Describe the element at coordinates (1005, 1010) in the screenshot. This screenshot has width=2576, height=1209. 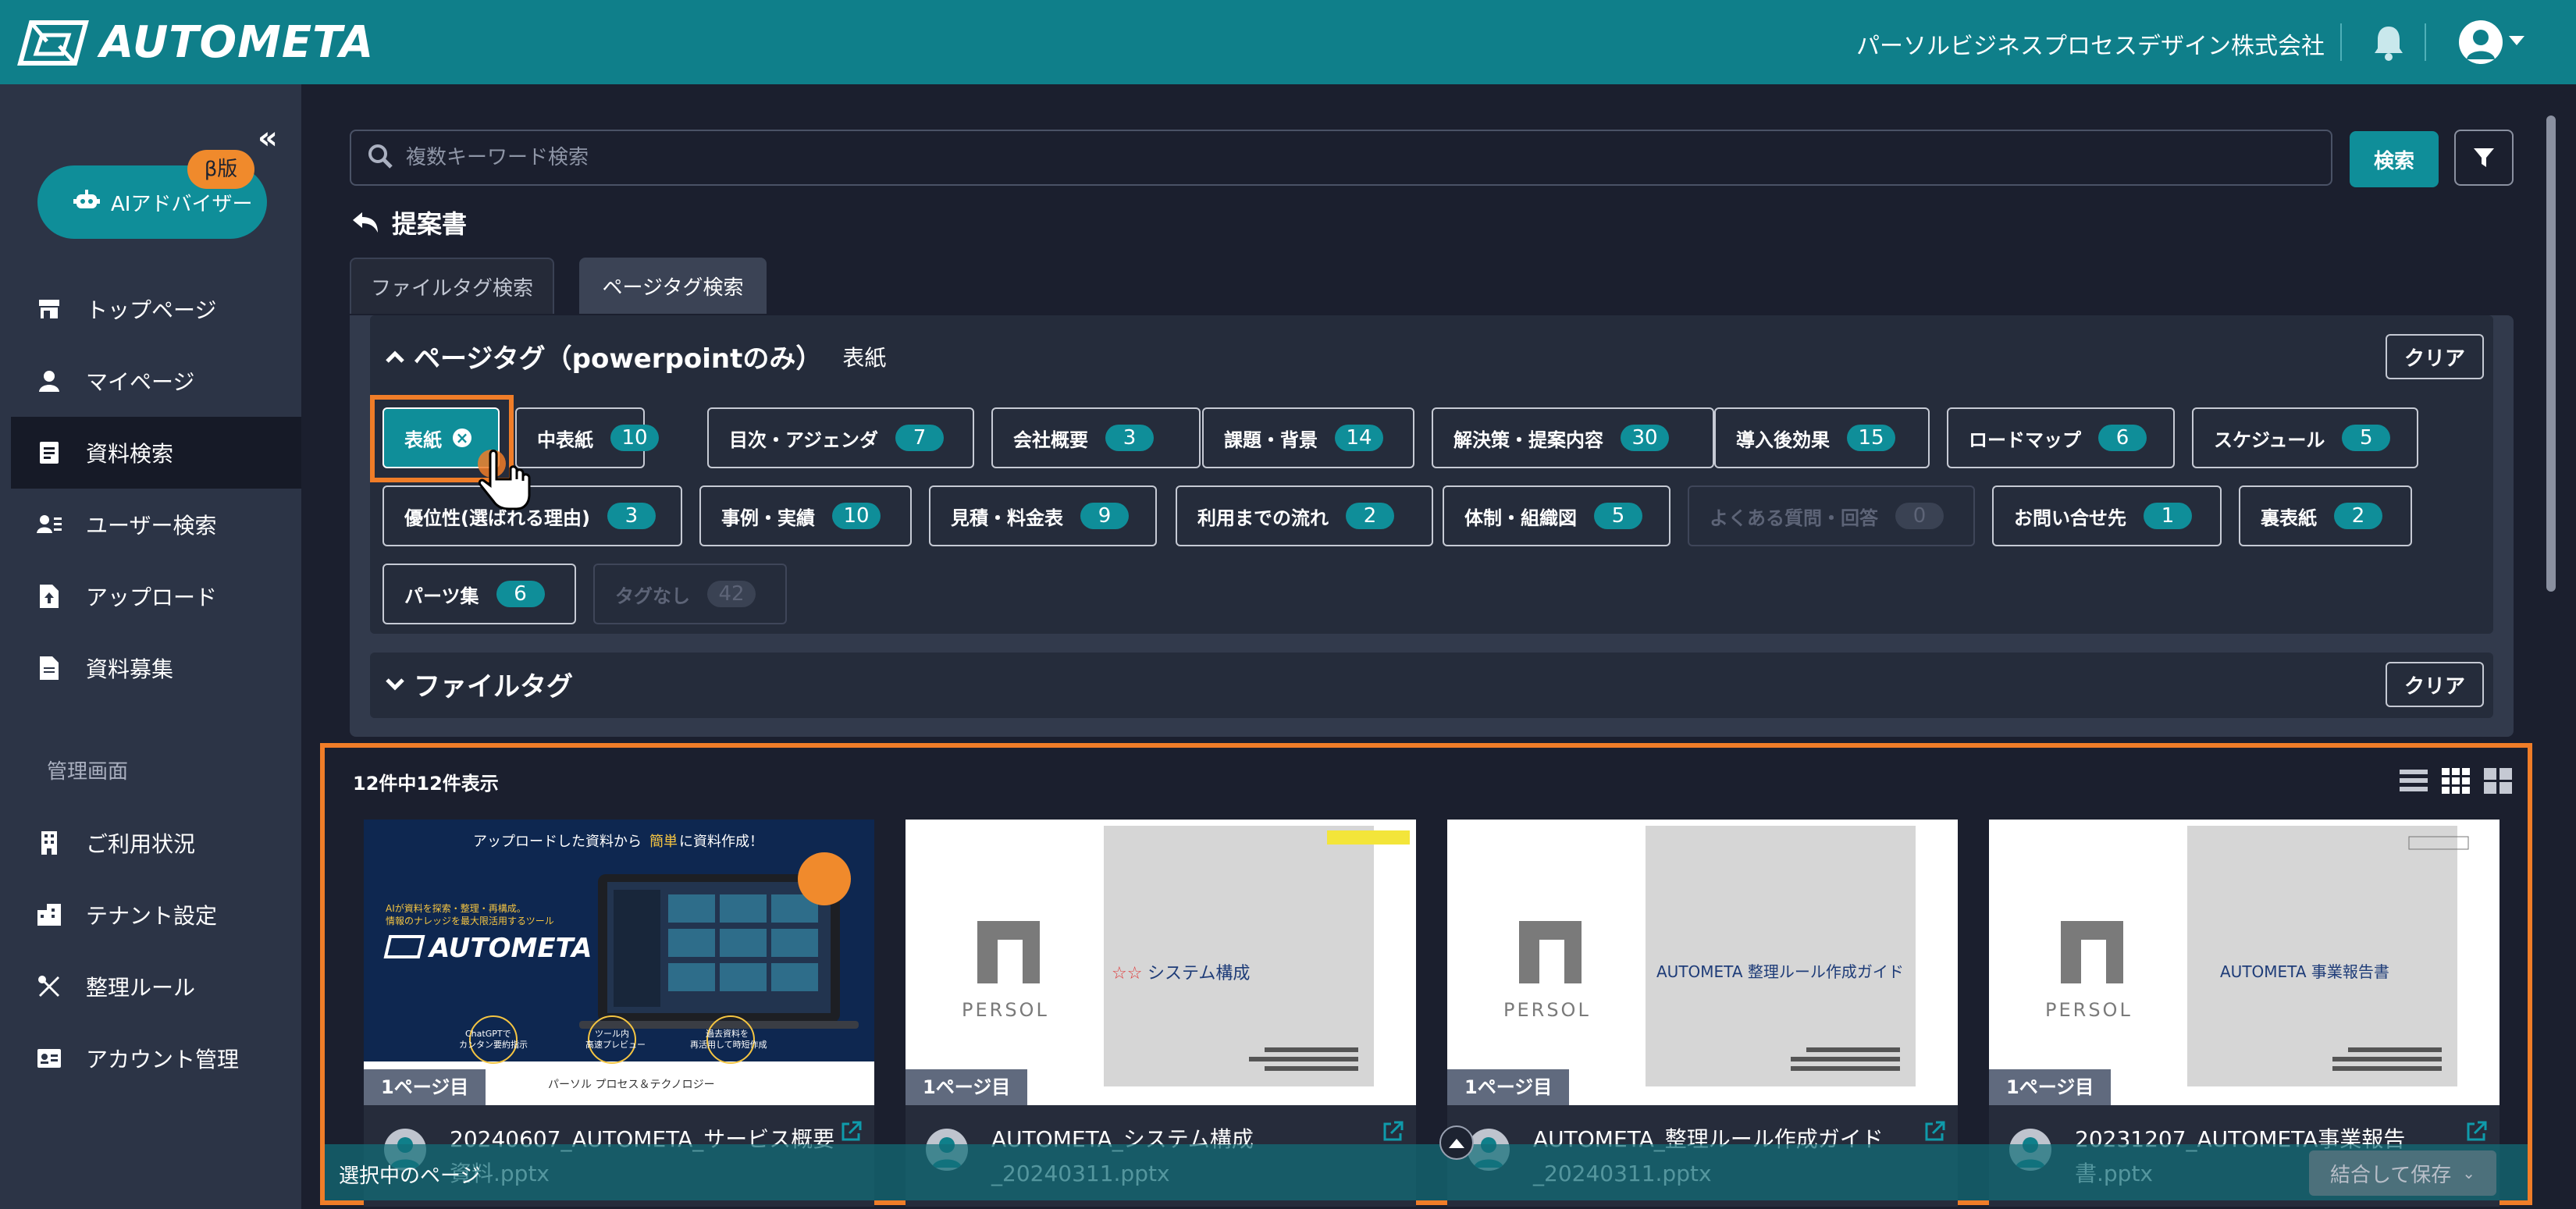
I see `thumb-brand: PERSOL` at that location.